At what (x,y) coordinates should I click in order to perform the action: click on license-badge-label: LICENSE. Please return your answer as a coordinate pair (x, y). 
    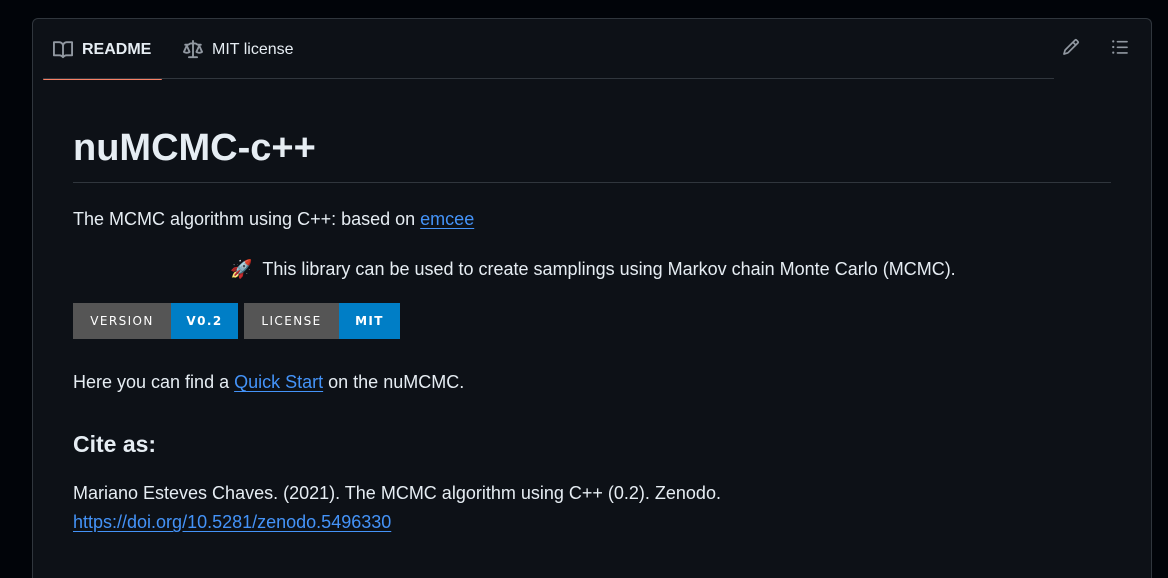
    Looking at the image, I should click on (291, 321).